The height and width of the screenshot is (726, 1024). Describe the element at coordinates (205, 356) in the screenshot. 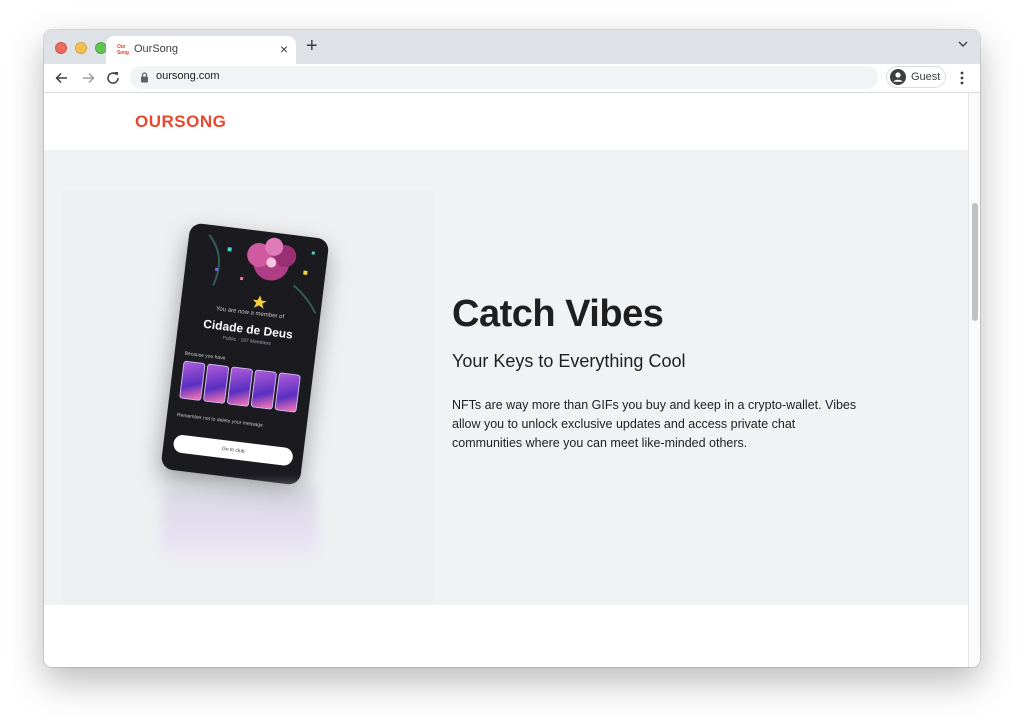

I see `because-text: Because you have` at that location.